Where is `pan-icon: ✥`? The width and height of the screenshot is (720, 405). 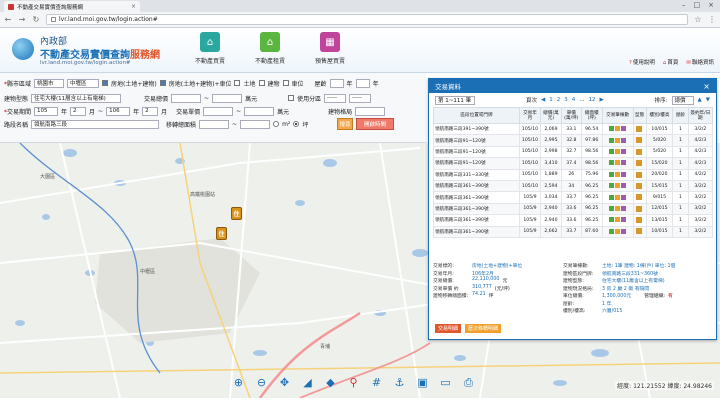 pan-icon: ✥ is located at coordinates (284, 382).